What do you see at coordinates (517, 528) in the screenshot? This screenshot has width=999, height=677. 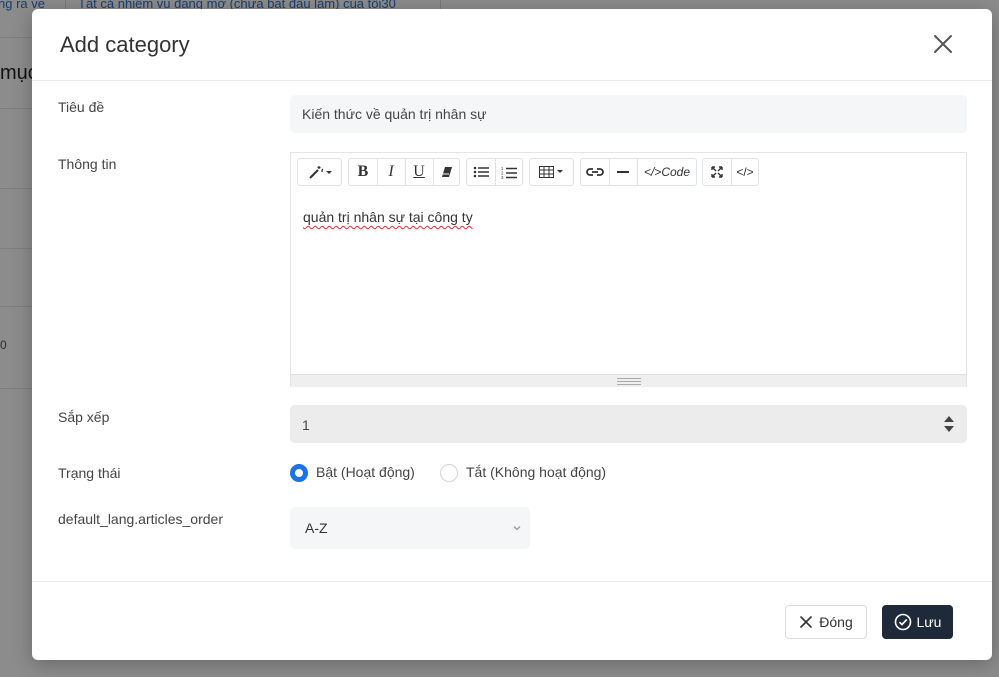 I see `chevron-down-icon` at bounding box center [517, 528].